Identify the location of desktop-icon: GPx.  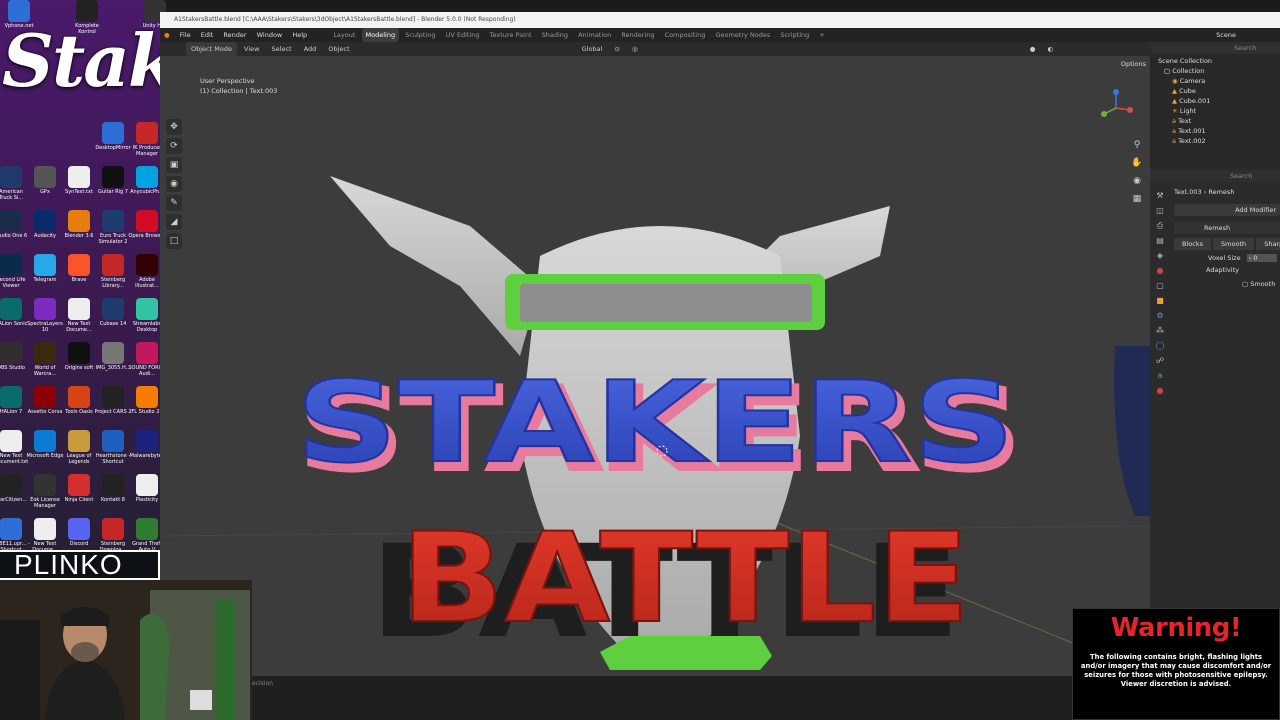
(45, 187).